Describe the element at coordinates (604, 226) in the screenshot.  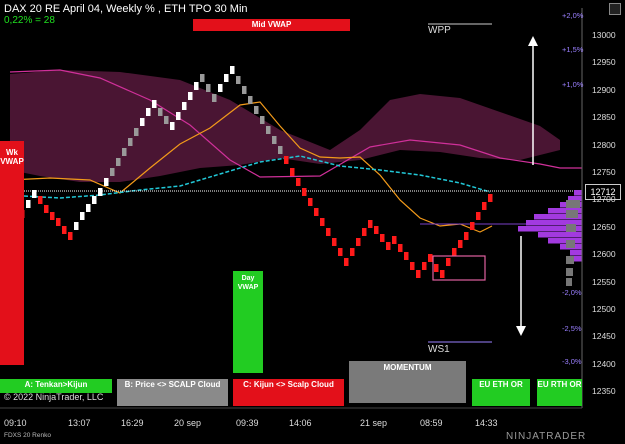
I see `price-tick-label: 12650` at that location.